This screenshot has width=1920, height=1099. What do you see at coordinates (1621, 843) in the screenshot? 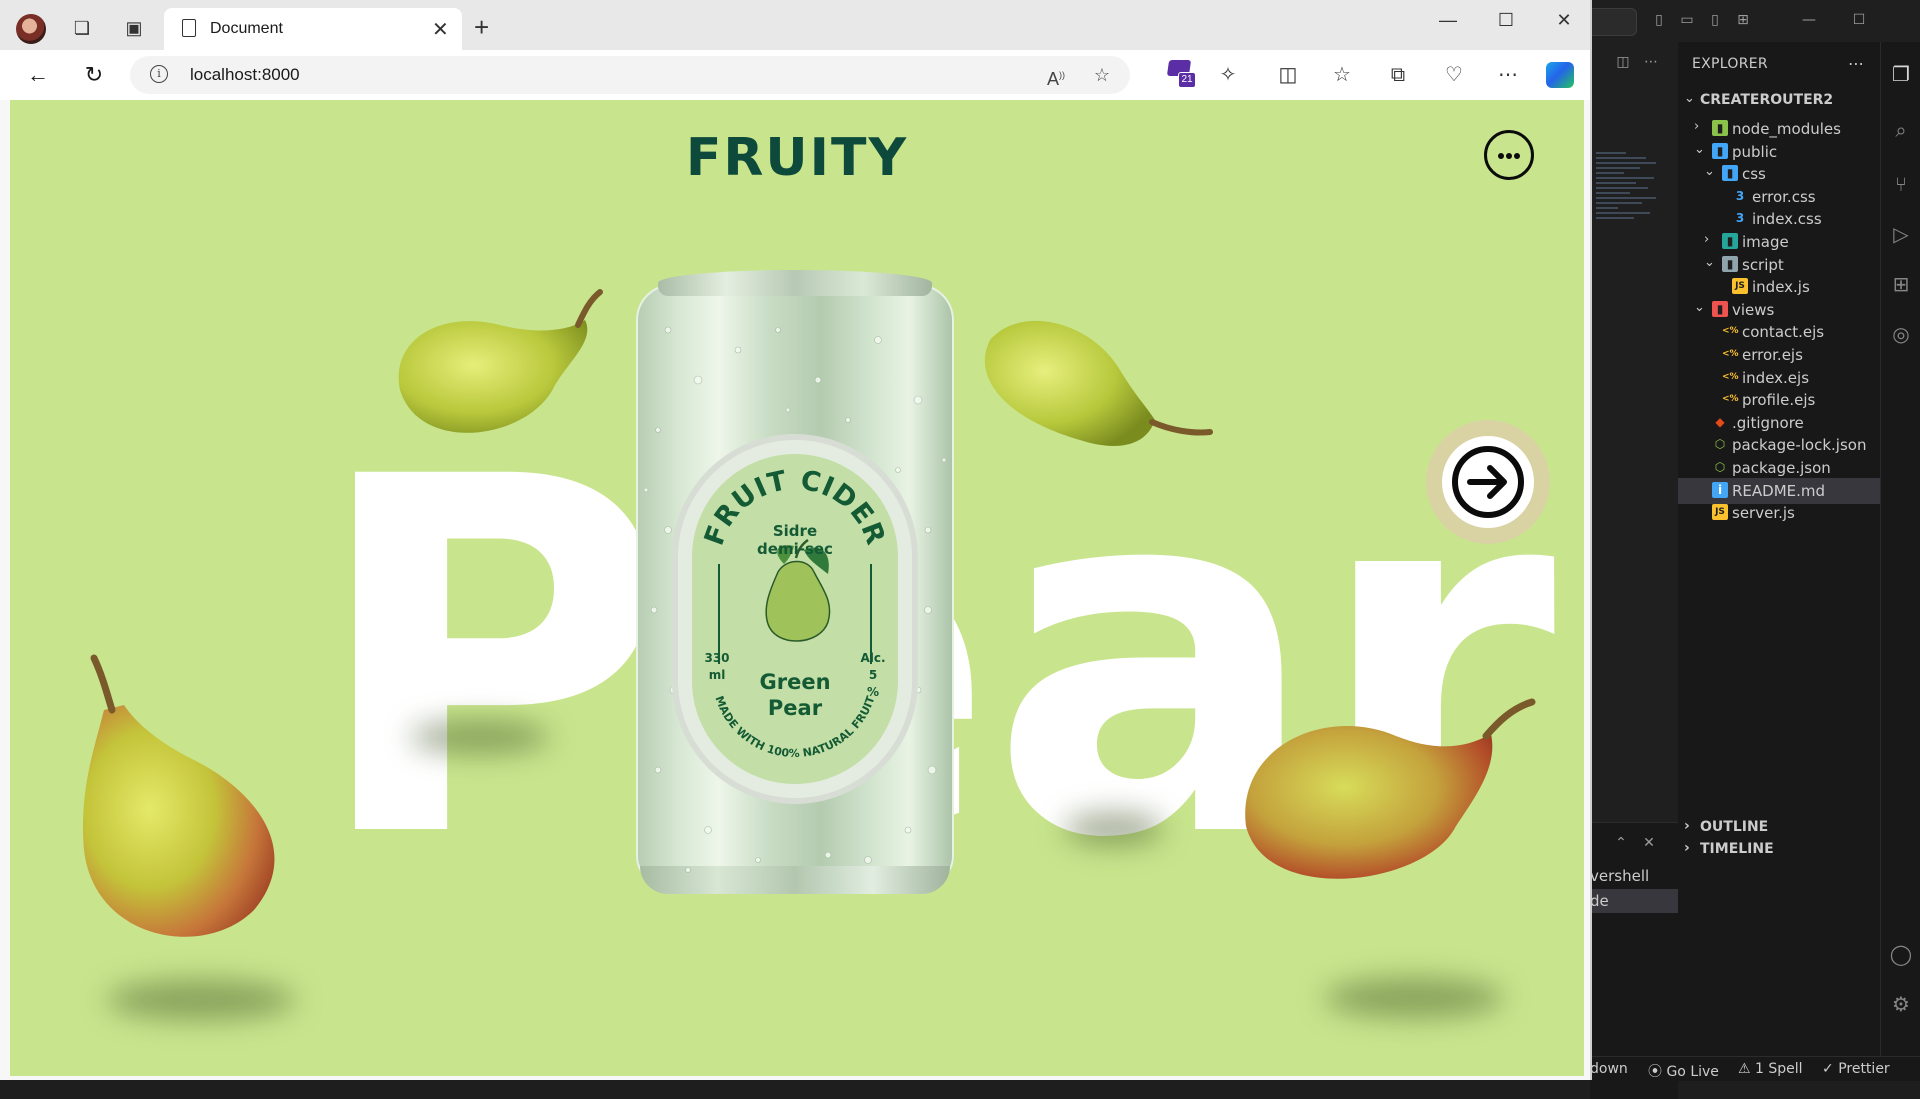
I see `panel-maximize-icon: ⌃` at bounding box center [1621, 843].